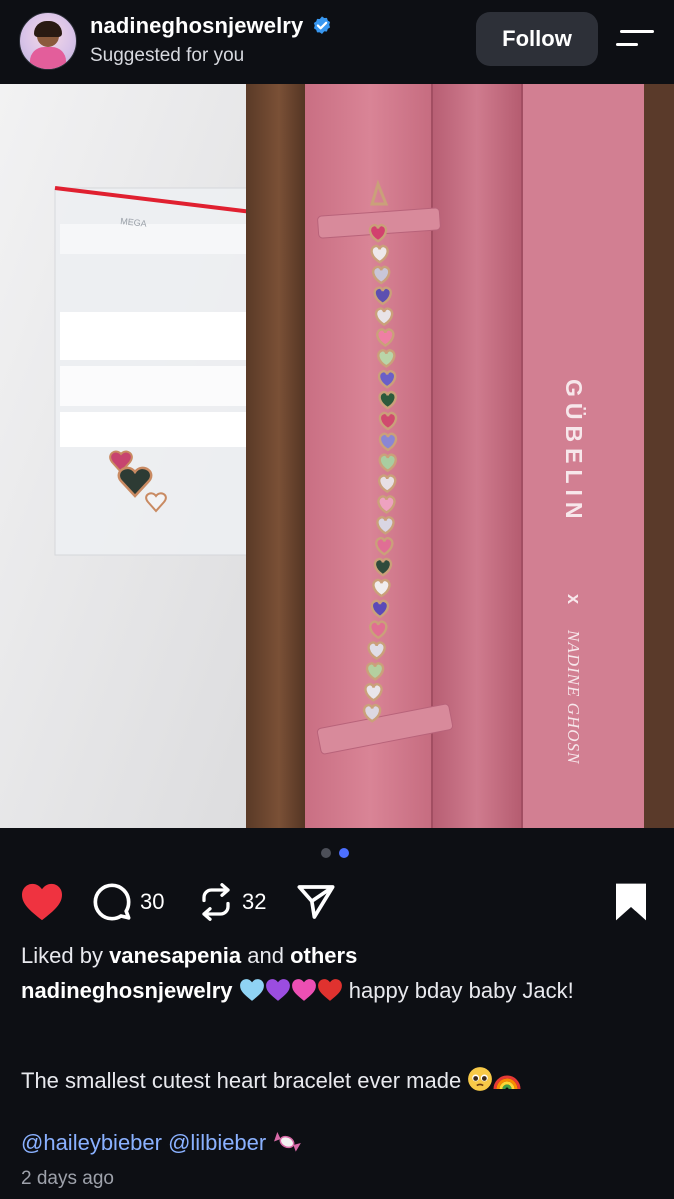  Describe the element at coordinates (252, 994) in the screenshot. I see `light-blue-heart-icon` at that location.